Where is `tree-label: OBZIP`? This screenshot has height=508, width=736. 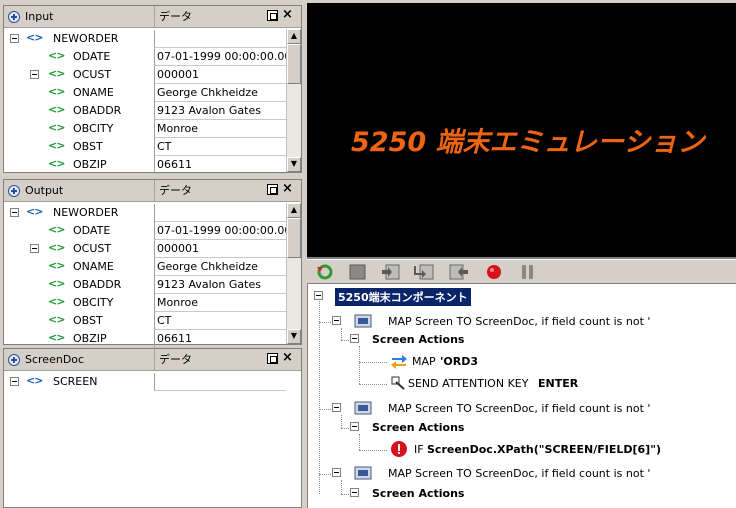 tree-label: OBZIP is located at coordinates (90, 164).